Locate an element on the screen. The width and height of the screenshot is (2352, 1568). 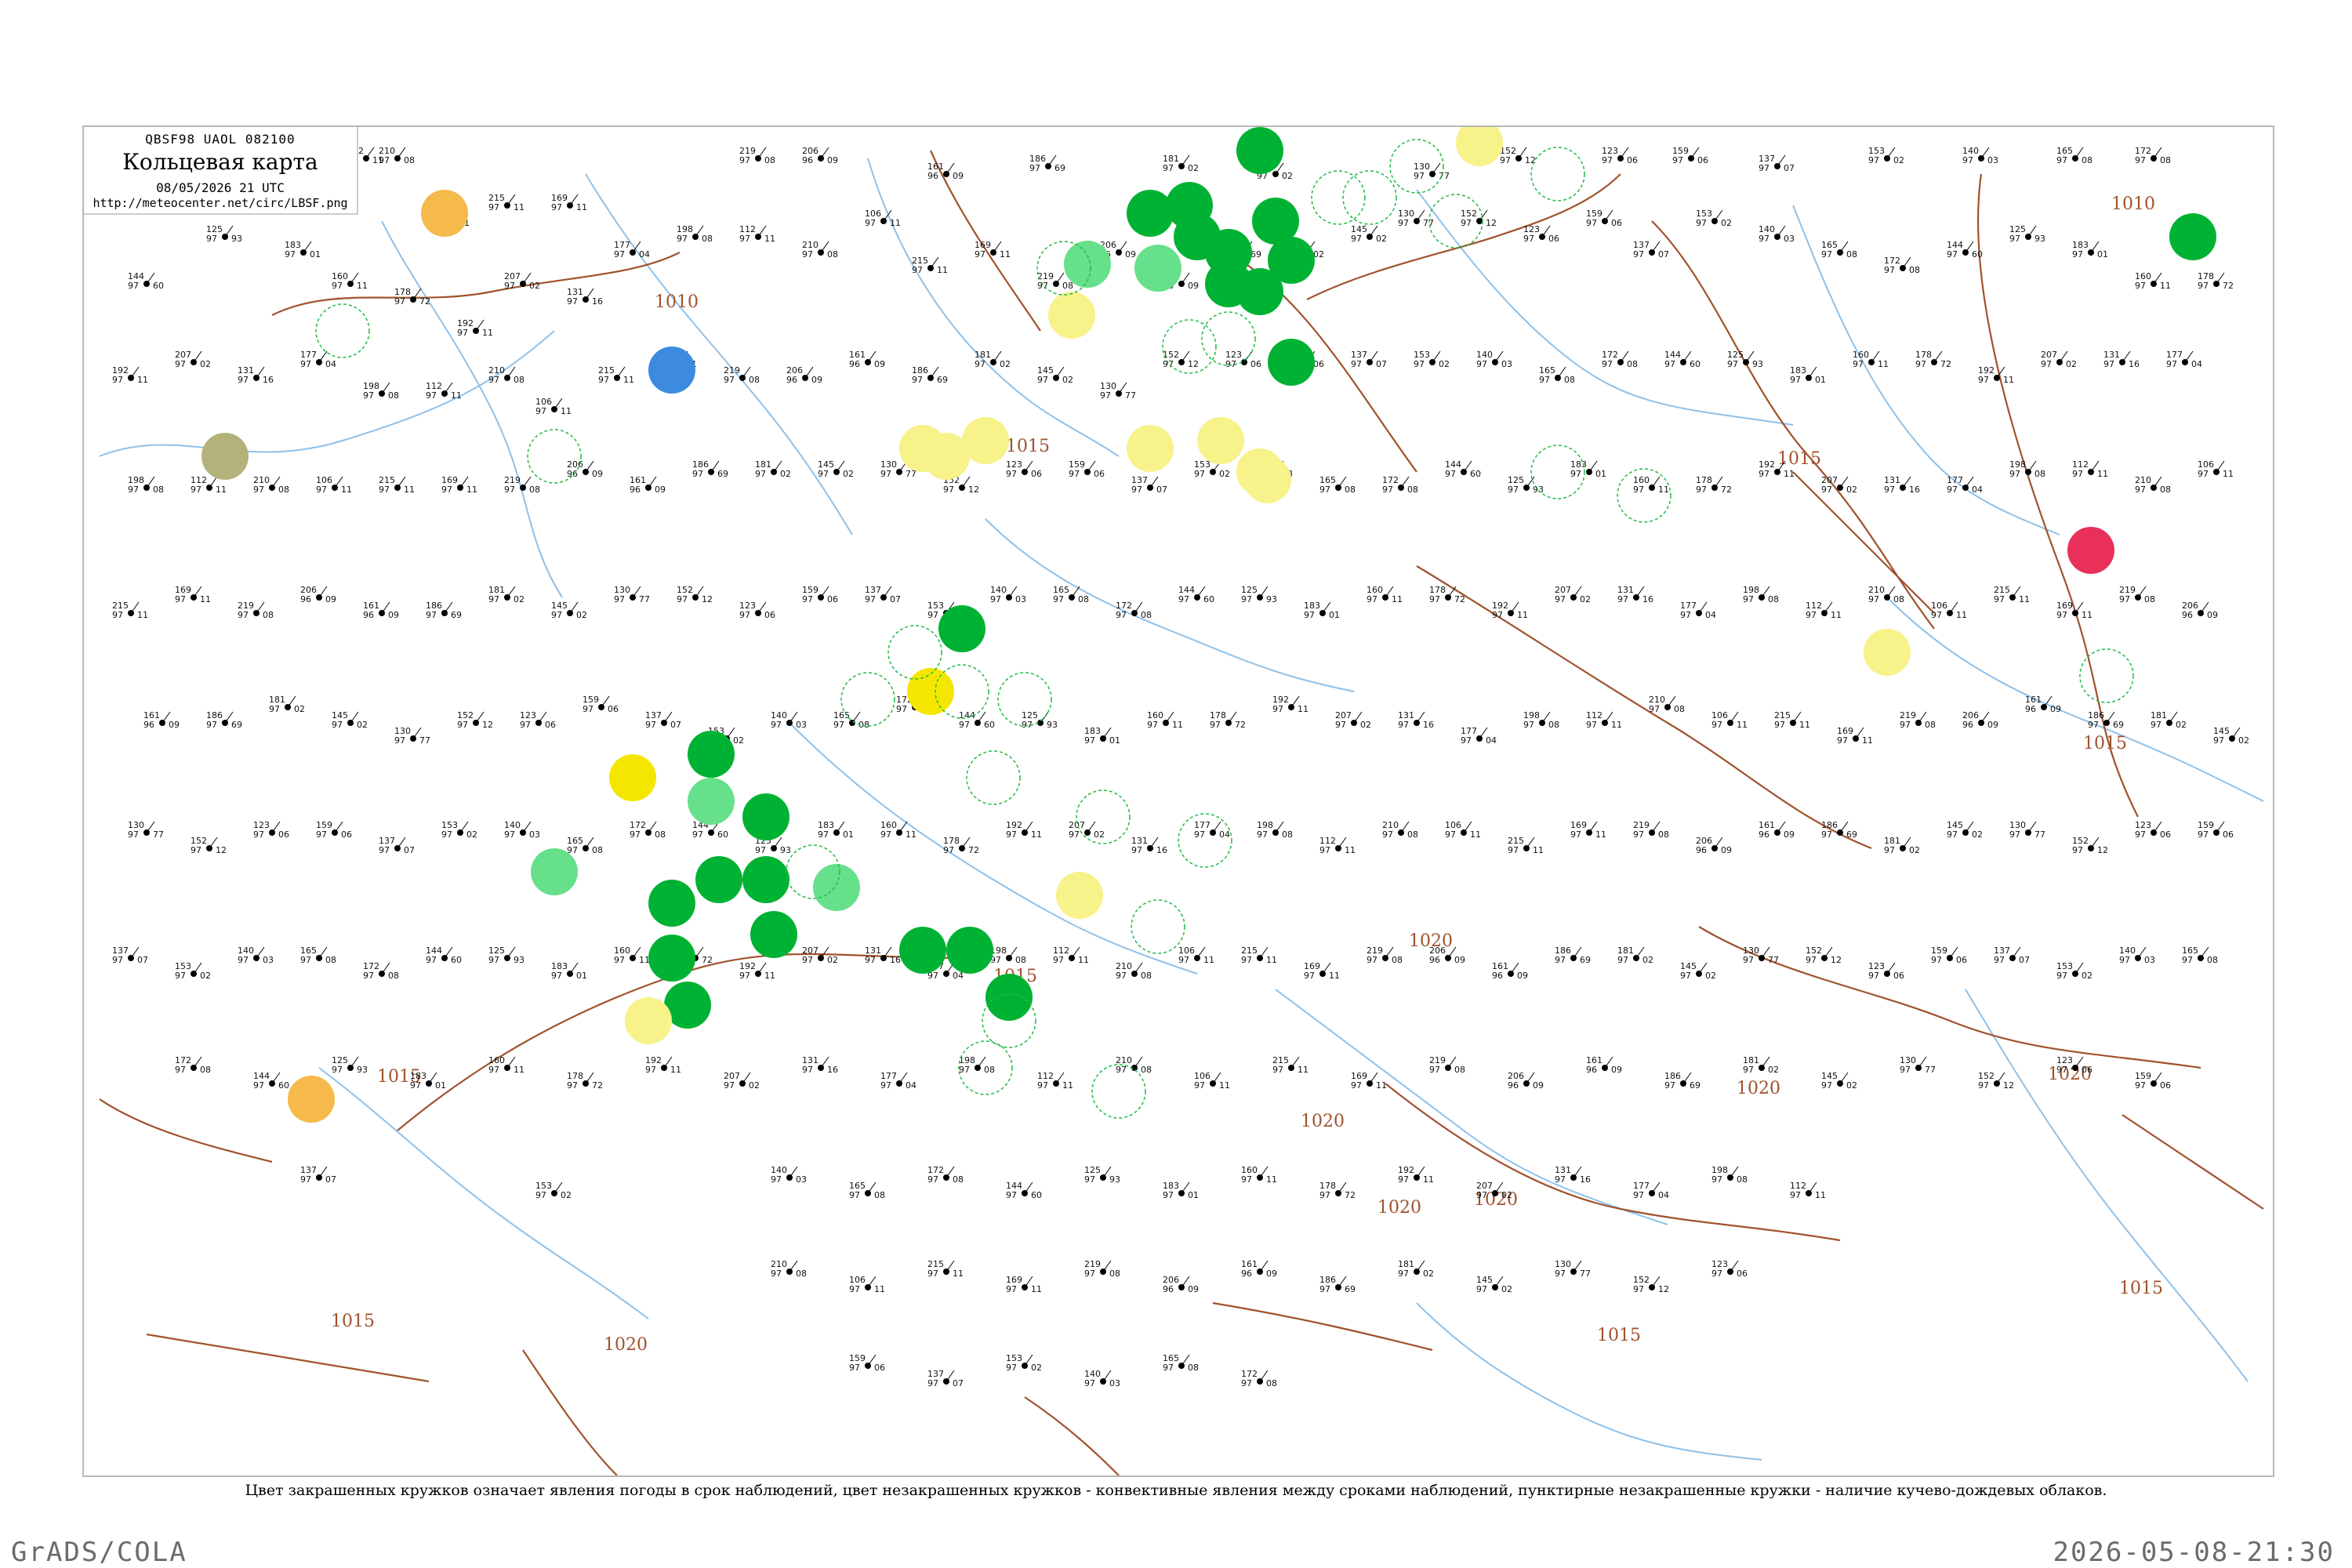
station-plot: 21597 11 is located at coordinates (1526, 846).